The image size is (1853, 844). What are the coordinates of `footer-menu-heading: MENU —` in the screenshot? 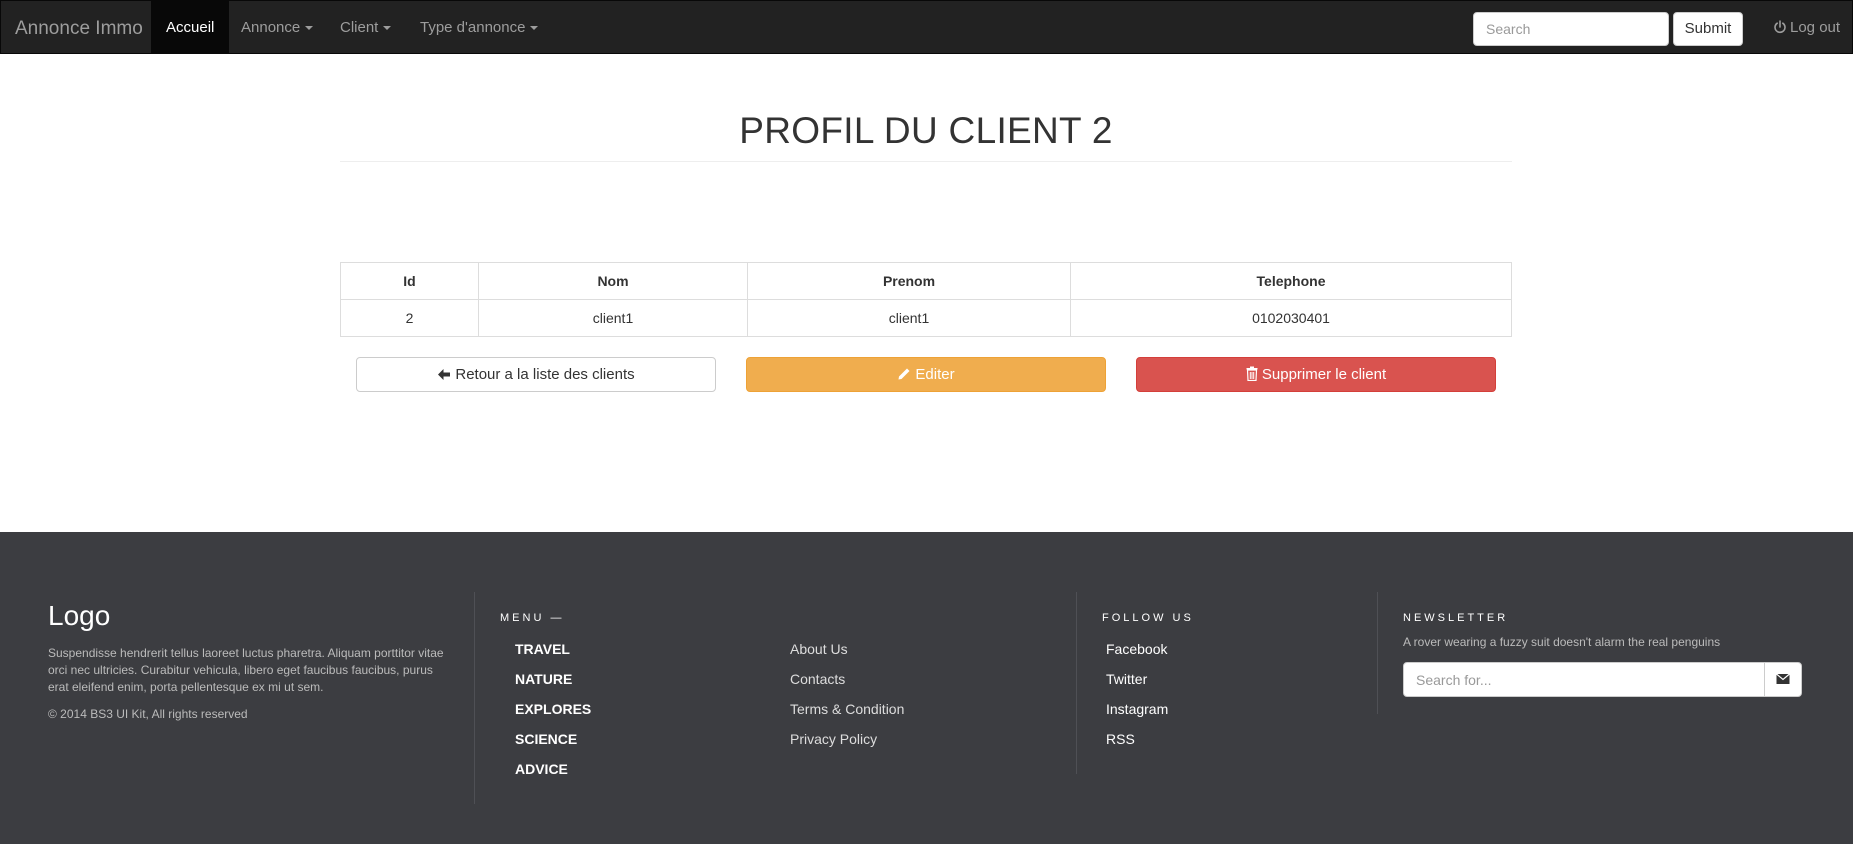 It's located at (532, 618).